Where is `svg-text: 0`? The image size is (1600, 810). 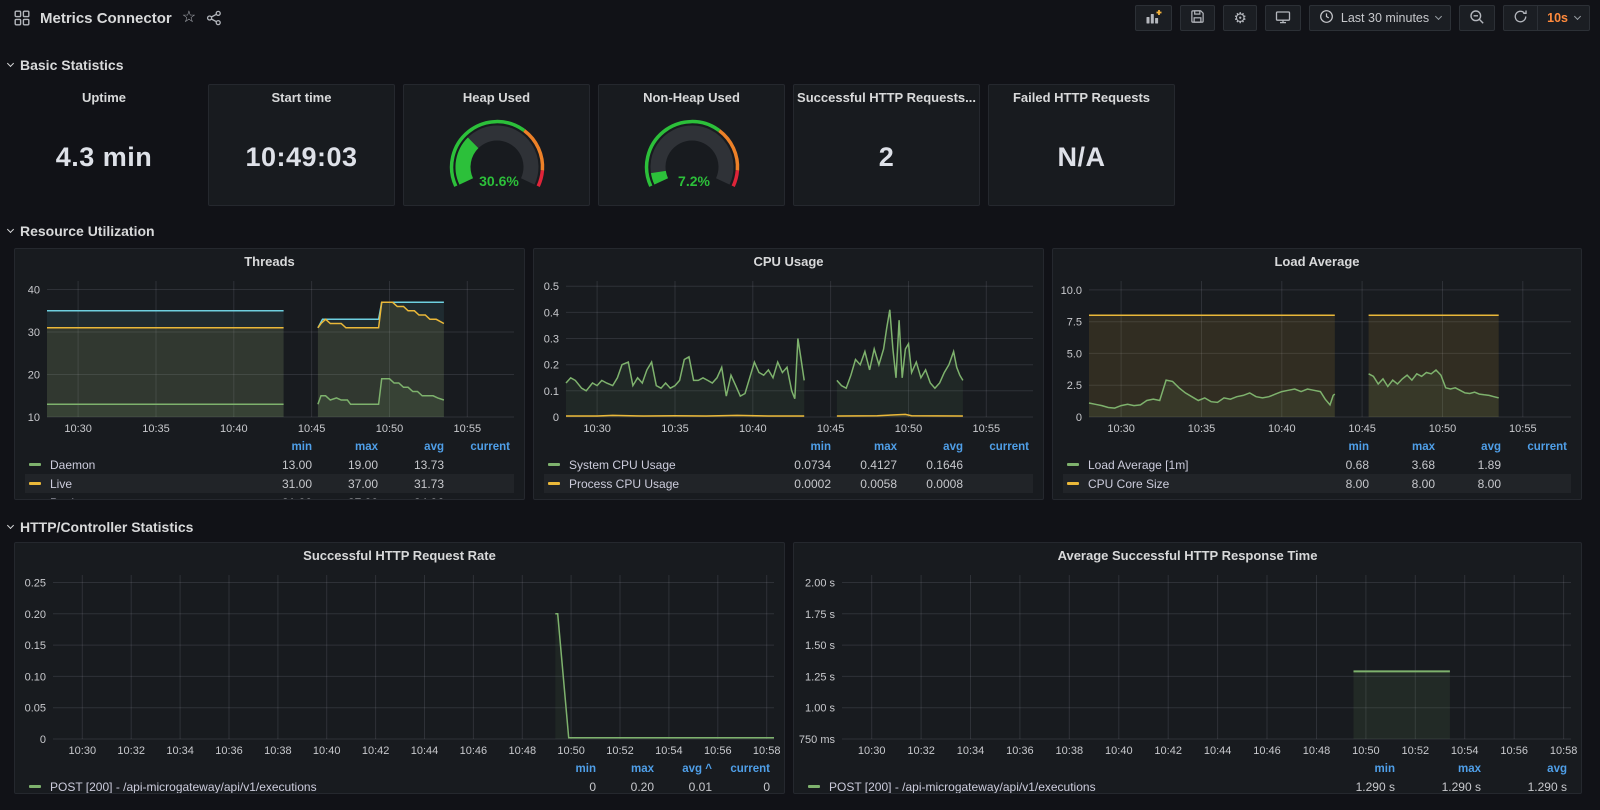
svg-text: 0 is located at coordinates (556, 418).